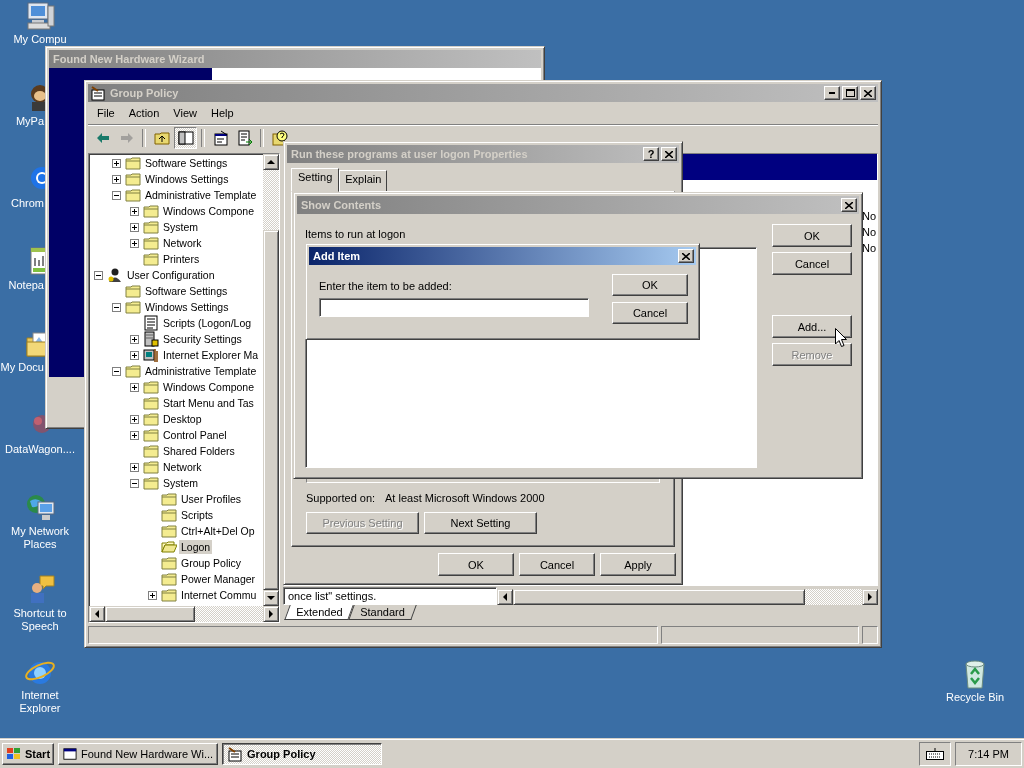  What do you see at coordinates (638, 564) in the screenshot?
I see `dialog-button: Apply` at bounding box center [638, 564].